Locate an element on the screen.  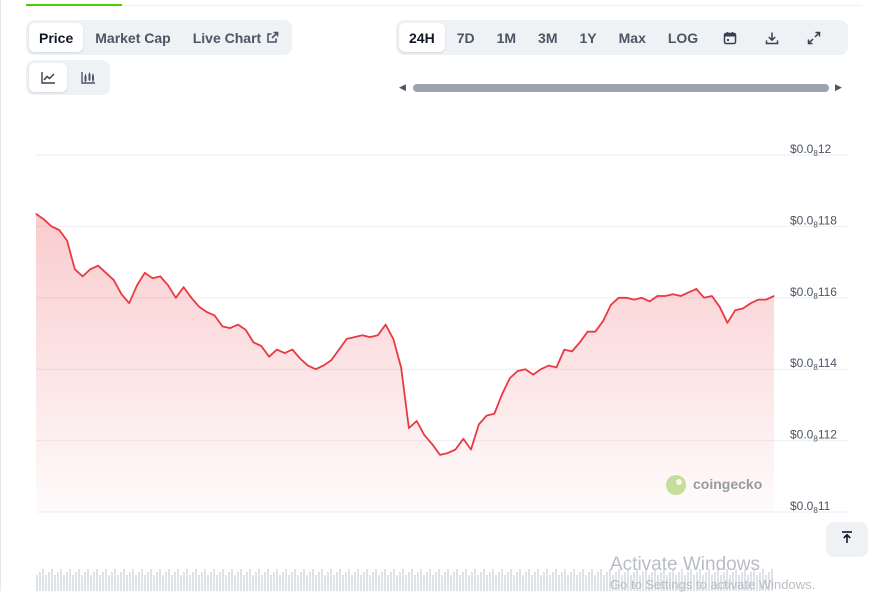
activate-windows-title: Activate Windows is located at coordinates (685, 564).